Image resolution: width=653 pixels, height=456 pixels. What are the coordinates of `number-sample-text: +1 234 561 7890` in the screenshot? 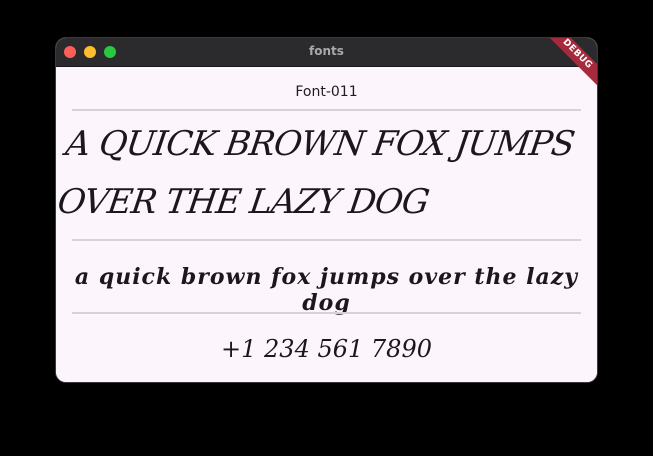 It's located at (326, 349).